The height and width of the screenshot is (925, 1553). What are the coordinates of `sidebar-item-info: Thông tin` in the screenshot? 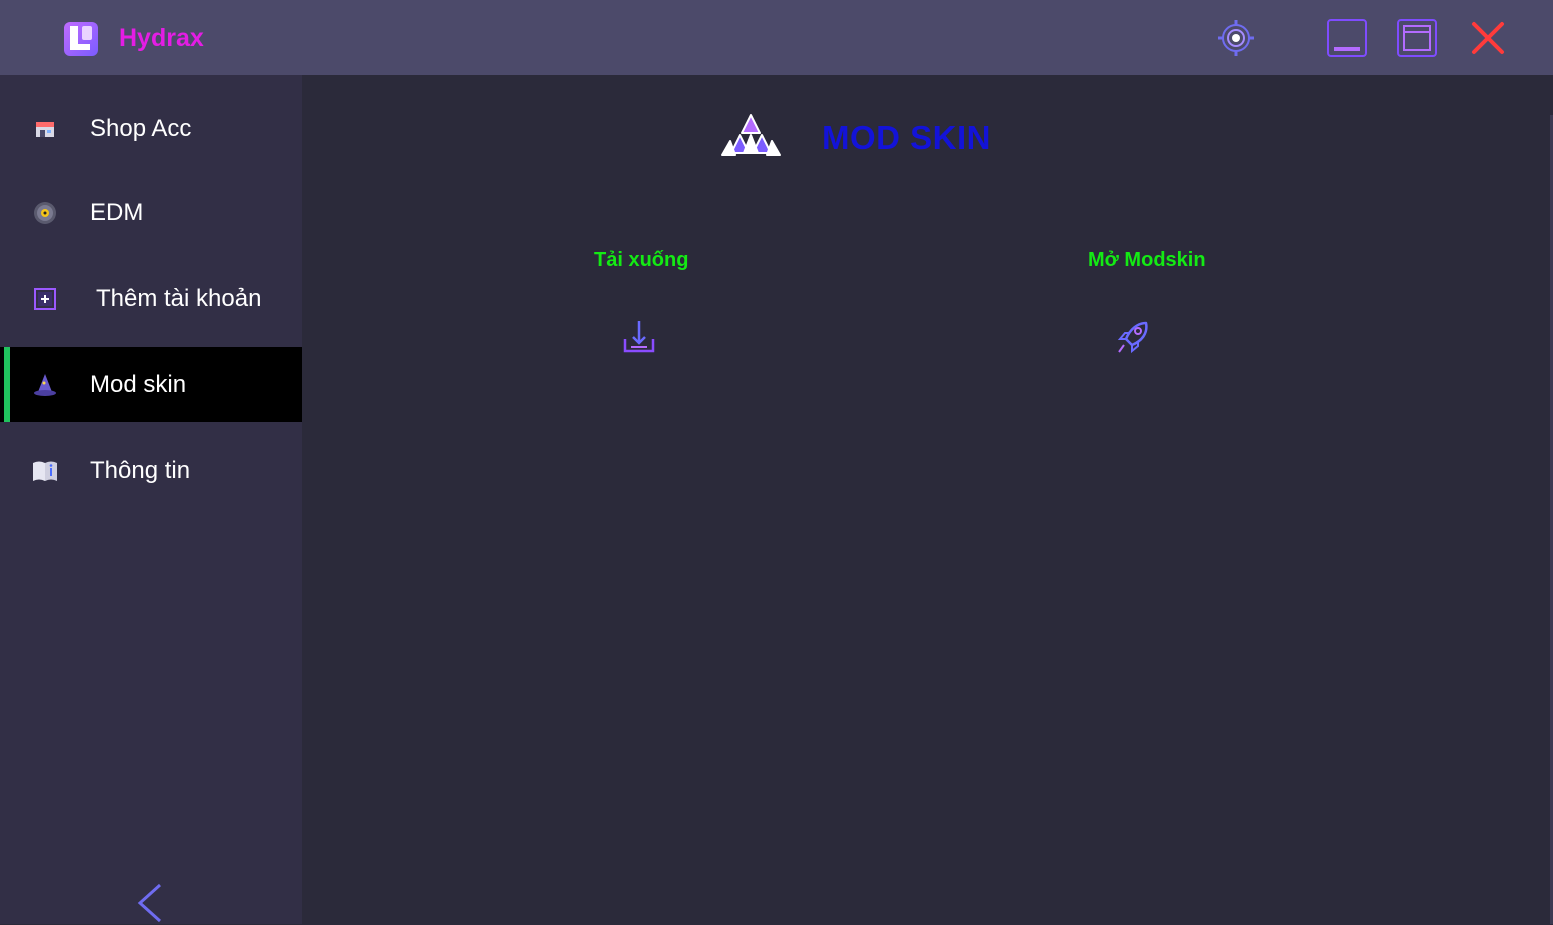 It's located at (151, 470).